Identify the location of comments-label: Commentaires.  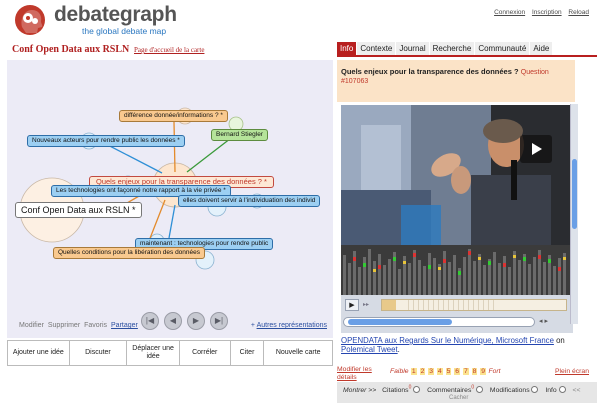
(449, 391).